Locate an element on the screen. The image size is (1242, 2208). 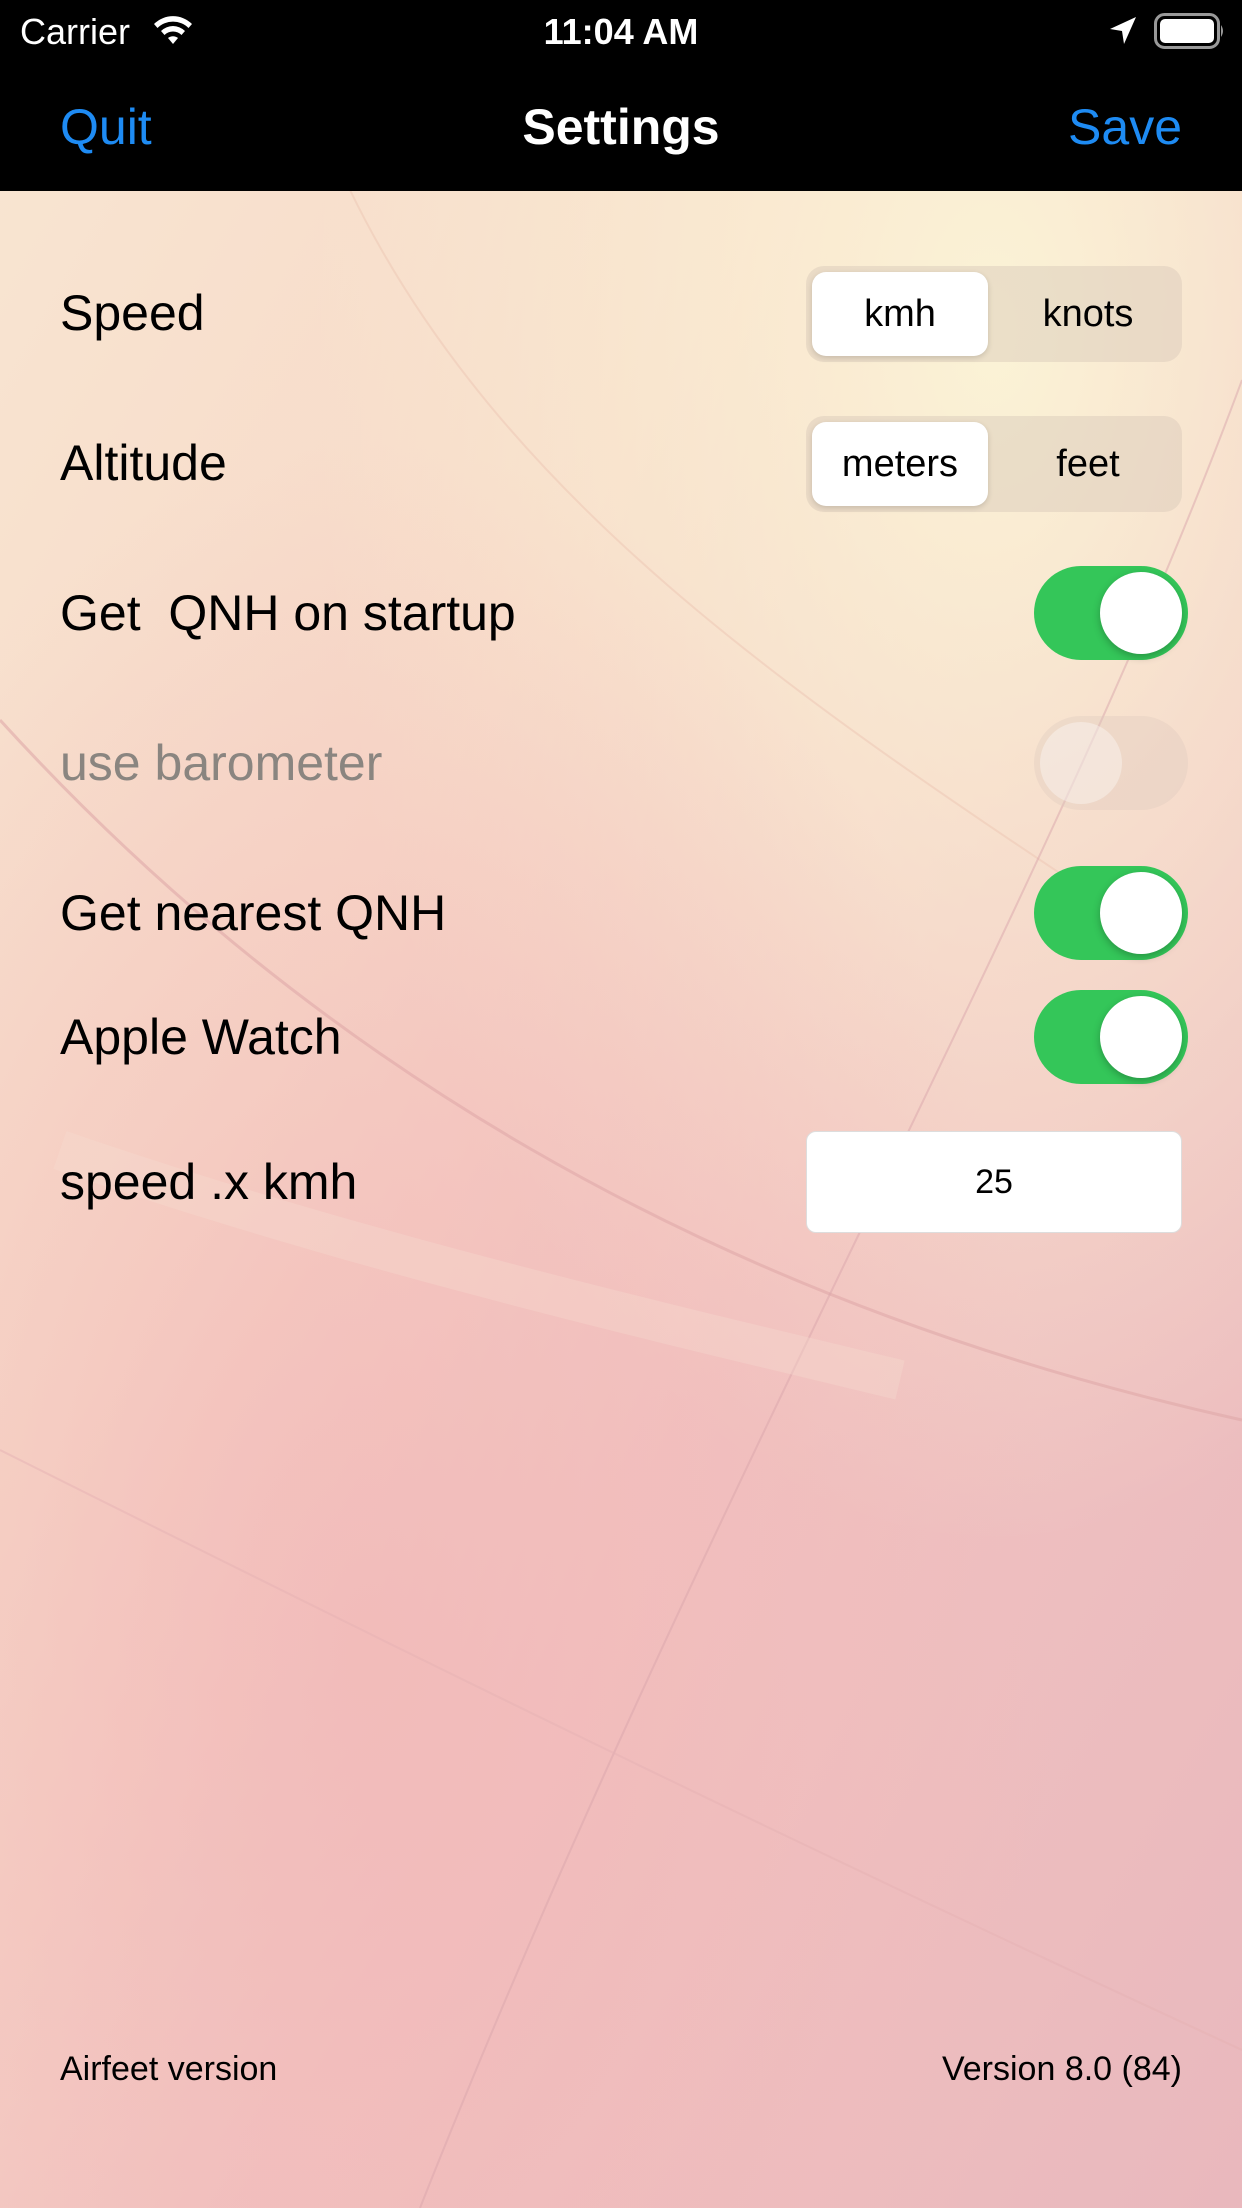
speed-option-knots: knots is located at coordinates (1088, 314).